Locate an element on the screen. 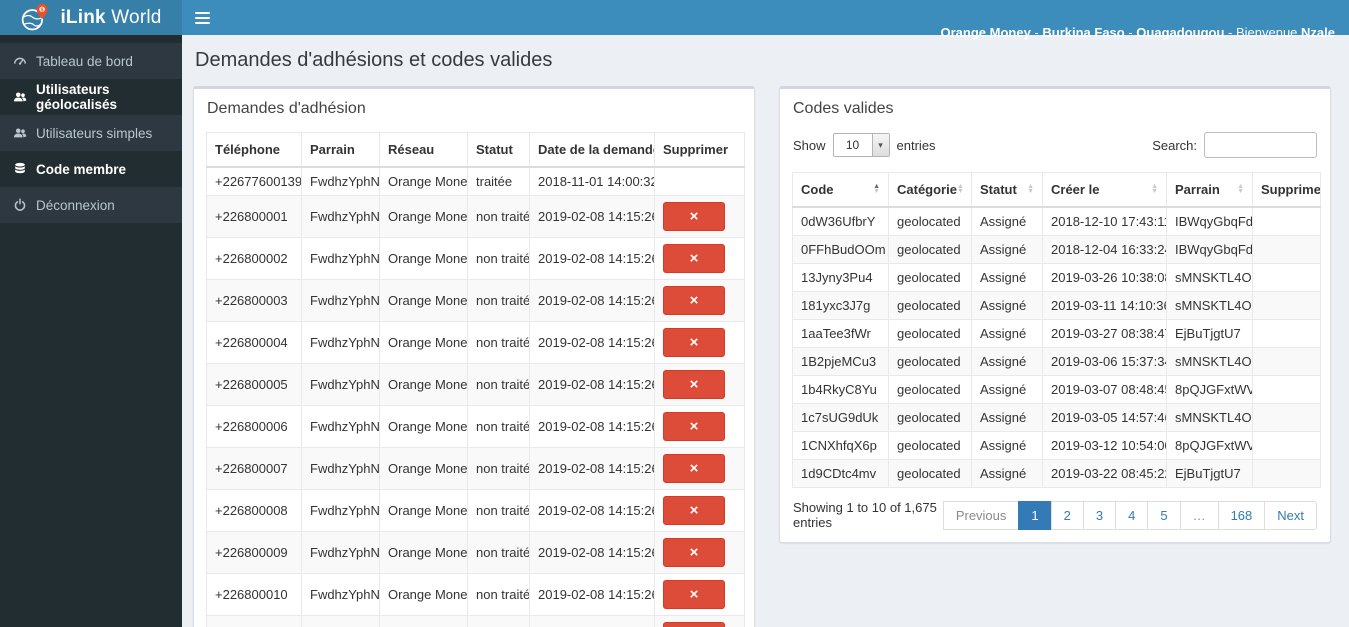  date-cell: 2019-03-22 08:45:22 is located at coordinates (1104, 473).